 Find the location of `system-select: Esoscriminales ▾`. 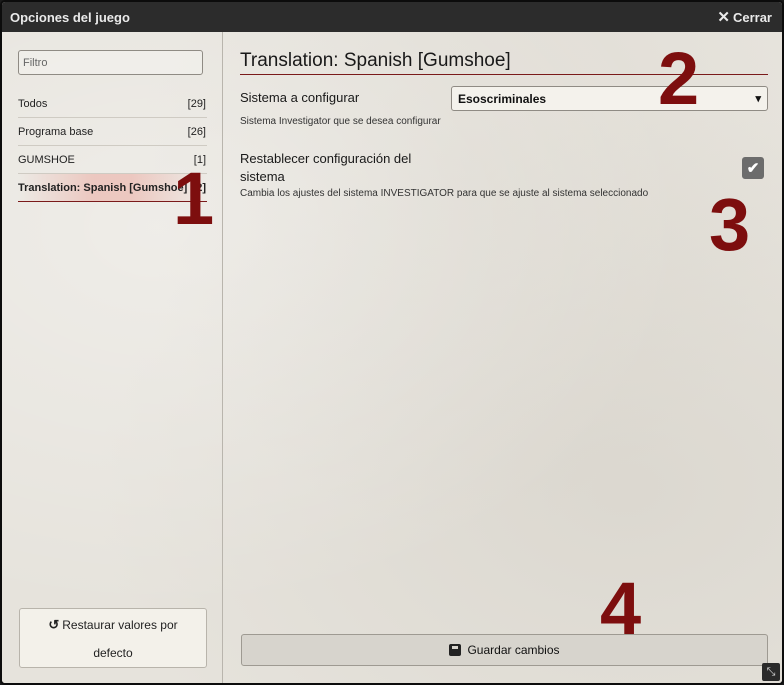

system-select: Esoscriminales ▾ is located at coordinates (609, 98).